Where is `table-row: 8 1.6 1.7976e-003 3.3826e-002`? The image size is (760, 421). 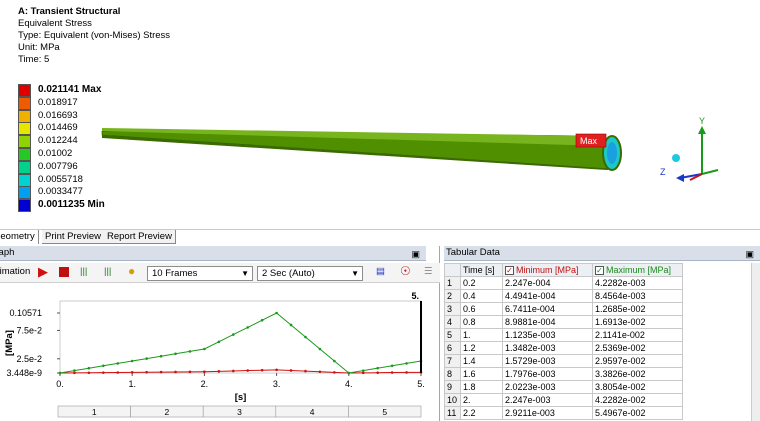 table-row: 8 1.6 1.7976e-003 3.3826e-002 is located at coordinates (563, 374).